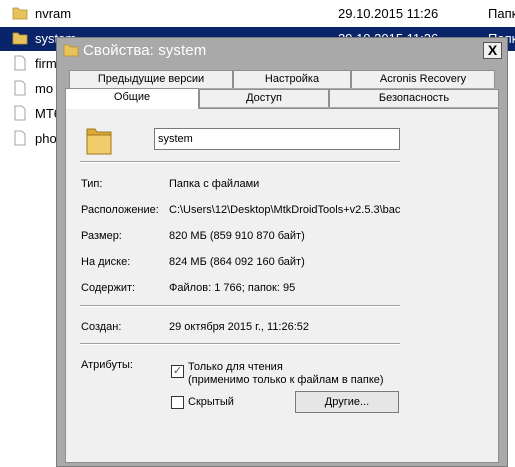 This screenshot has width=515, height=467. Describe the element at coordinates (108, 288) in the screenshot. I see `contains-label: Содержит:` at that location.